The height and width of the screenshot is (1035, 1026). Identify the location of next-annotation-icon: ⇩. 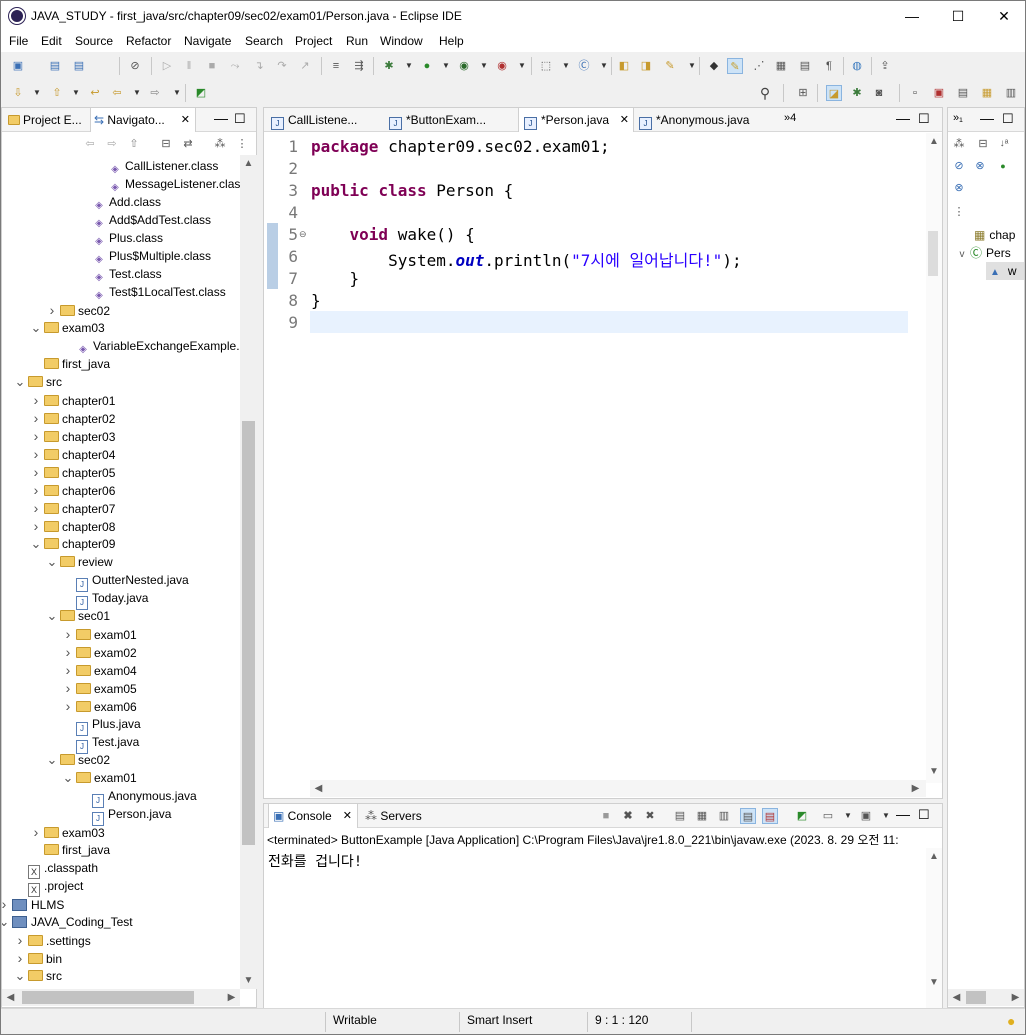
(18, 93).